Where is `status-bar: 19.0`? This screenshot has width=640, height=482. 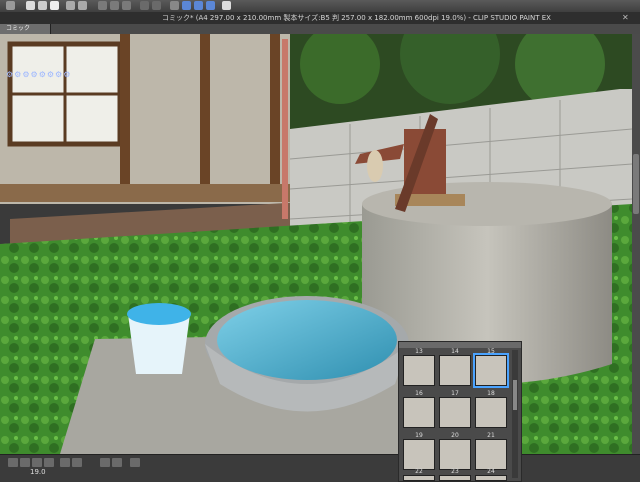 status-bar: 19.0 is located at coordinates (320, 467).